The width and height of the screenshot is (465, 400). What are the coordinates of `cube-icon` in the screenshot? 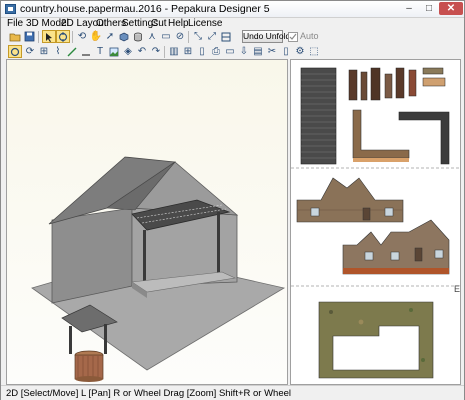 It's located at (124, 36).